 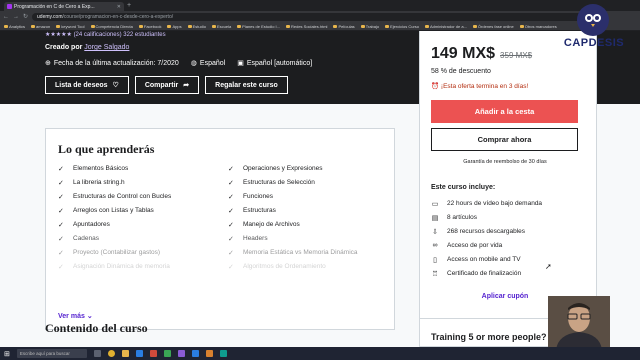 What do you see at coordinates (7, 354) in the screenshot?
I see `windows-start-icon: ⊞` at bounding box center [7, 354].